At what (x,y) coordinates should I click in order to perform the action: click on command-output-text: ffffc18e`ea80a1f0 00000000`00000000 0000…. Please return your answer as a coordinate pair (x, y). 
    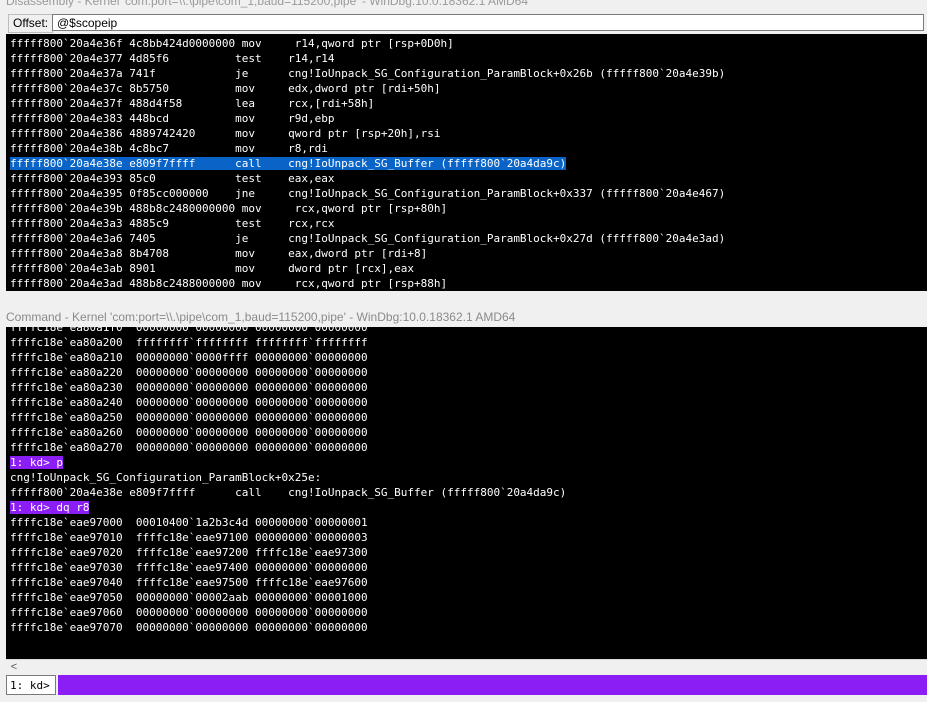
    Looking at the image, I should click on (189, 330).